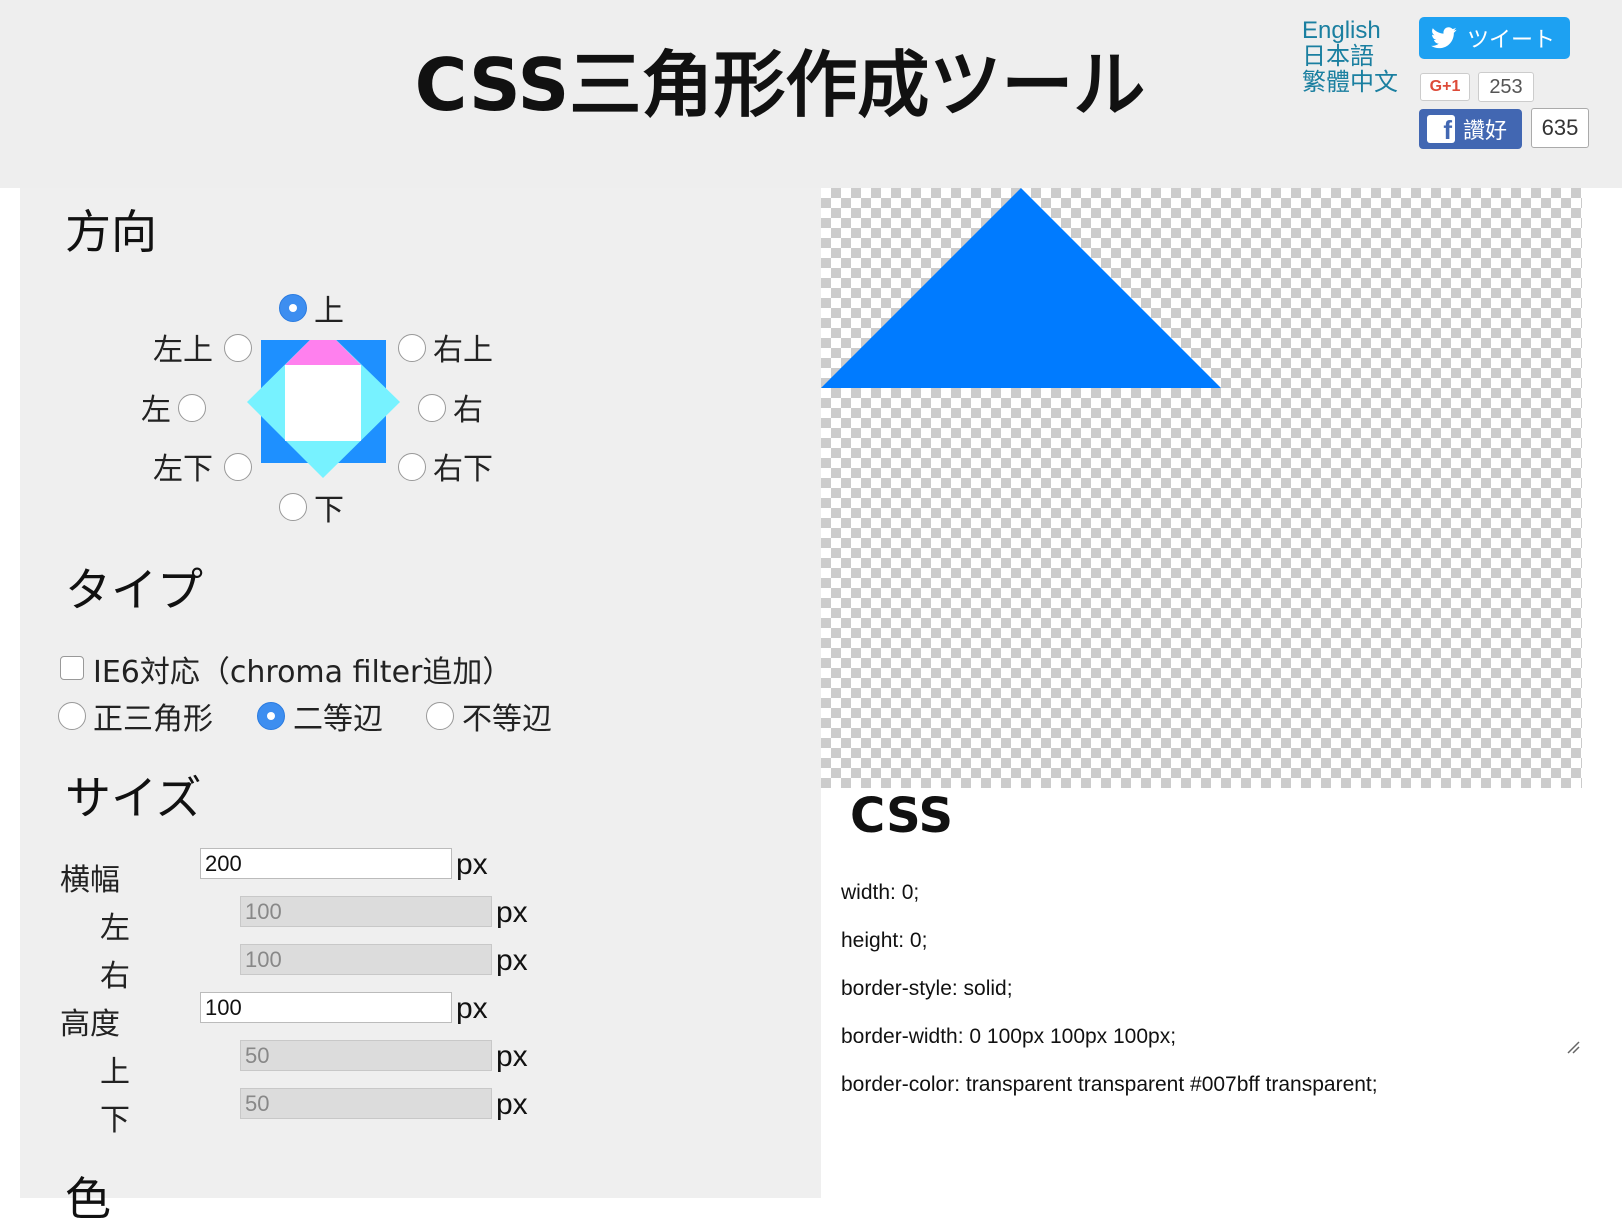  I want to click on type-radio-isosceles, so click(271, 716).